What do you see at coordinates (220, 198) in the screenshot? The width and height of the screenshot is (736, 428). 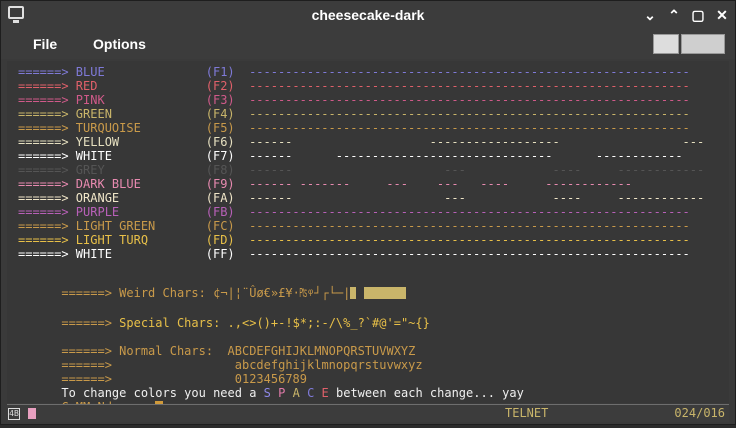 I see `color-row-code: (FA)` at bounding box center [220, 198].